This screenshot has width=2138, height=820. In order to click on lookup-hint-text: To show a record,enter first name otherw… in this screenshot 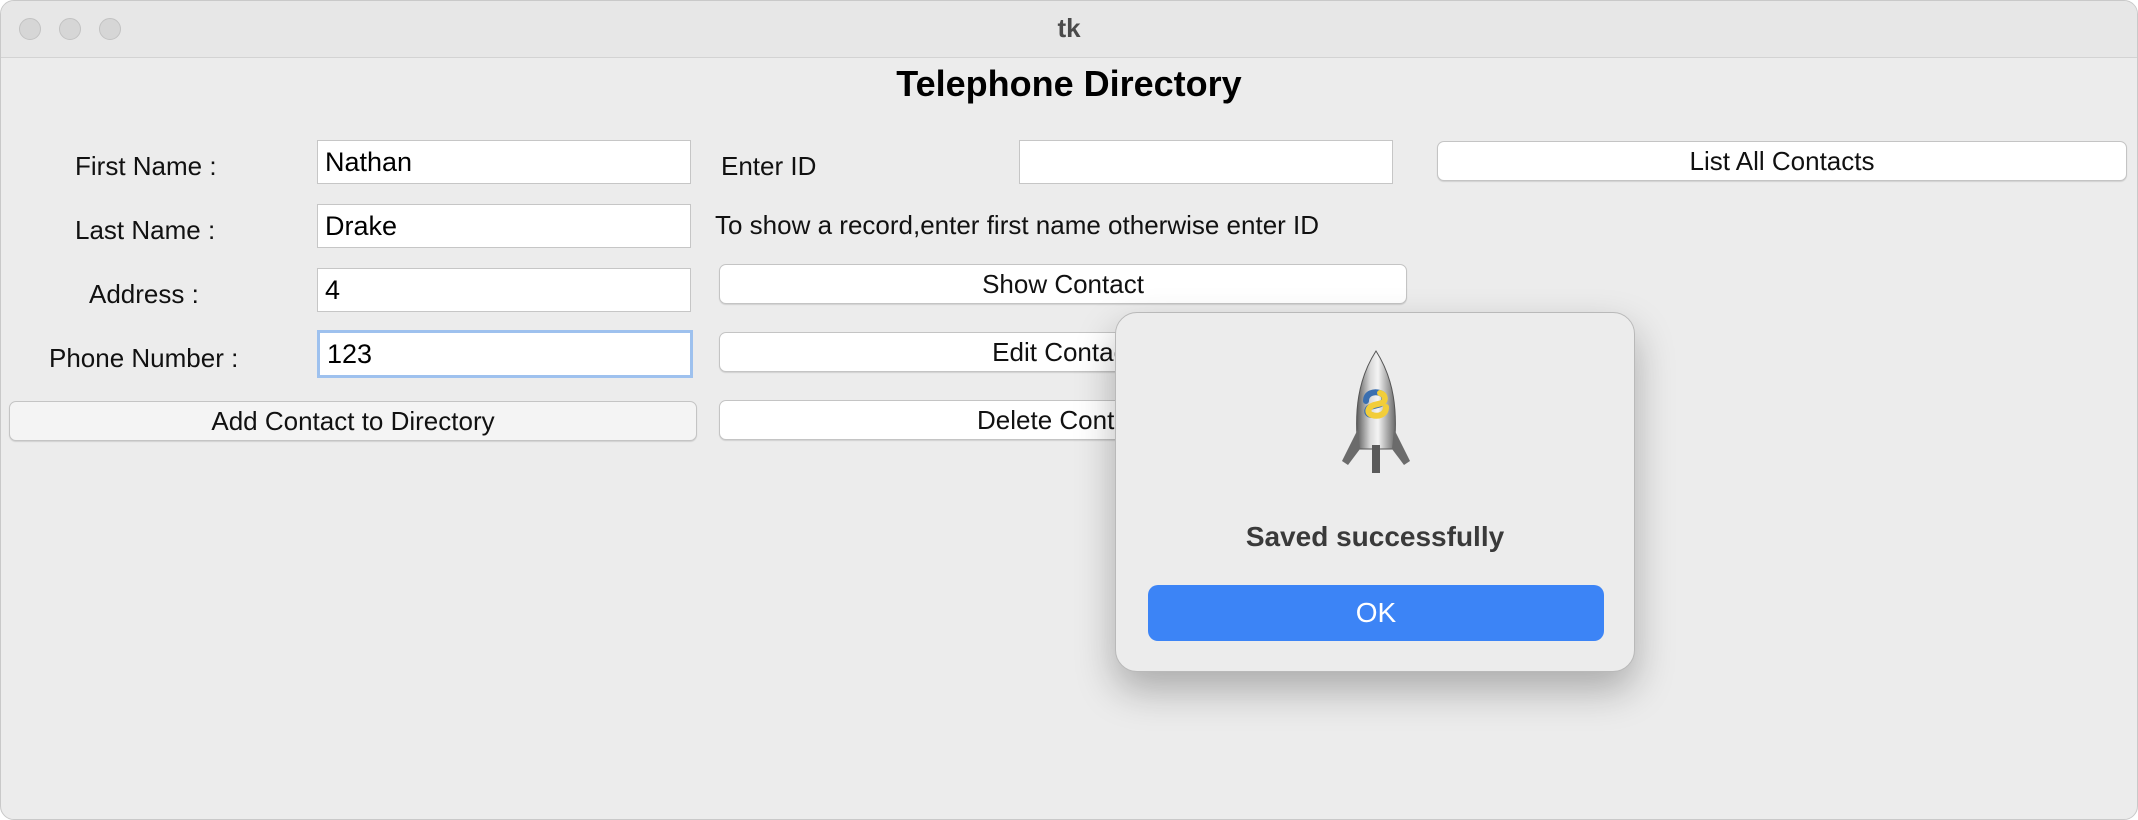, I will do `click(1017, 225)`.